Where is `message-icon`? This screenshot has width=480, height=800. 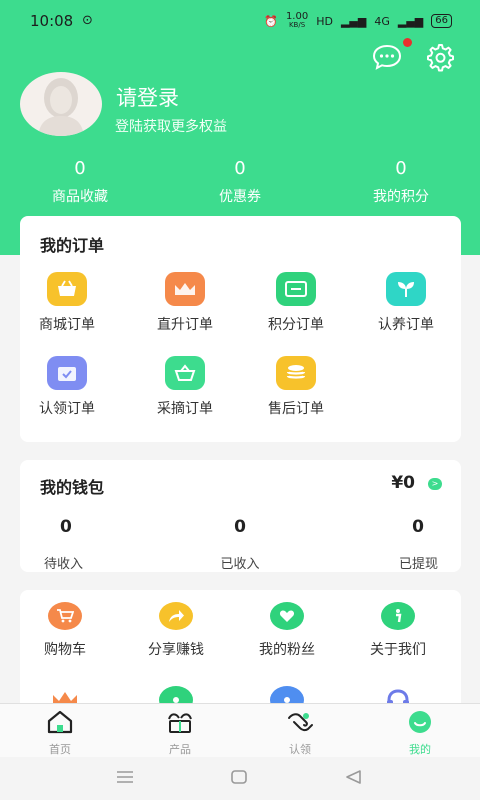 message-icon is located at coordinates (387, 57).